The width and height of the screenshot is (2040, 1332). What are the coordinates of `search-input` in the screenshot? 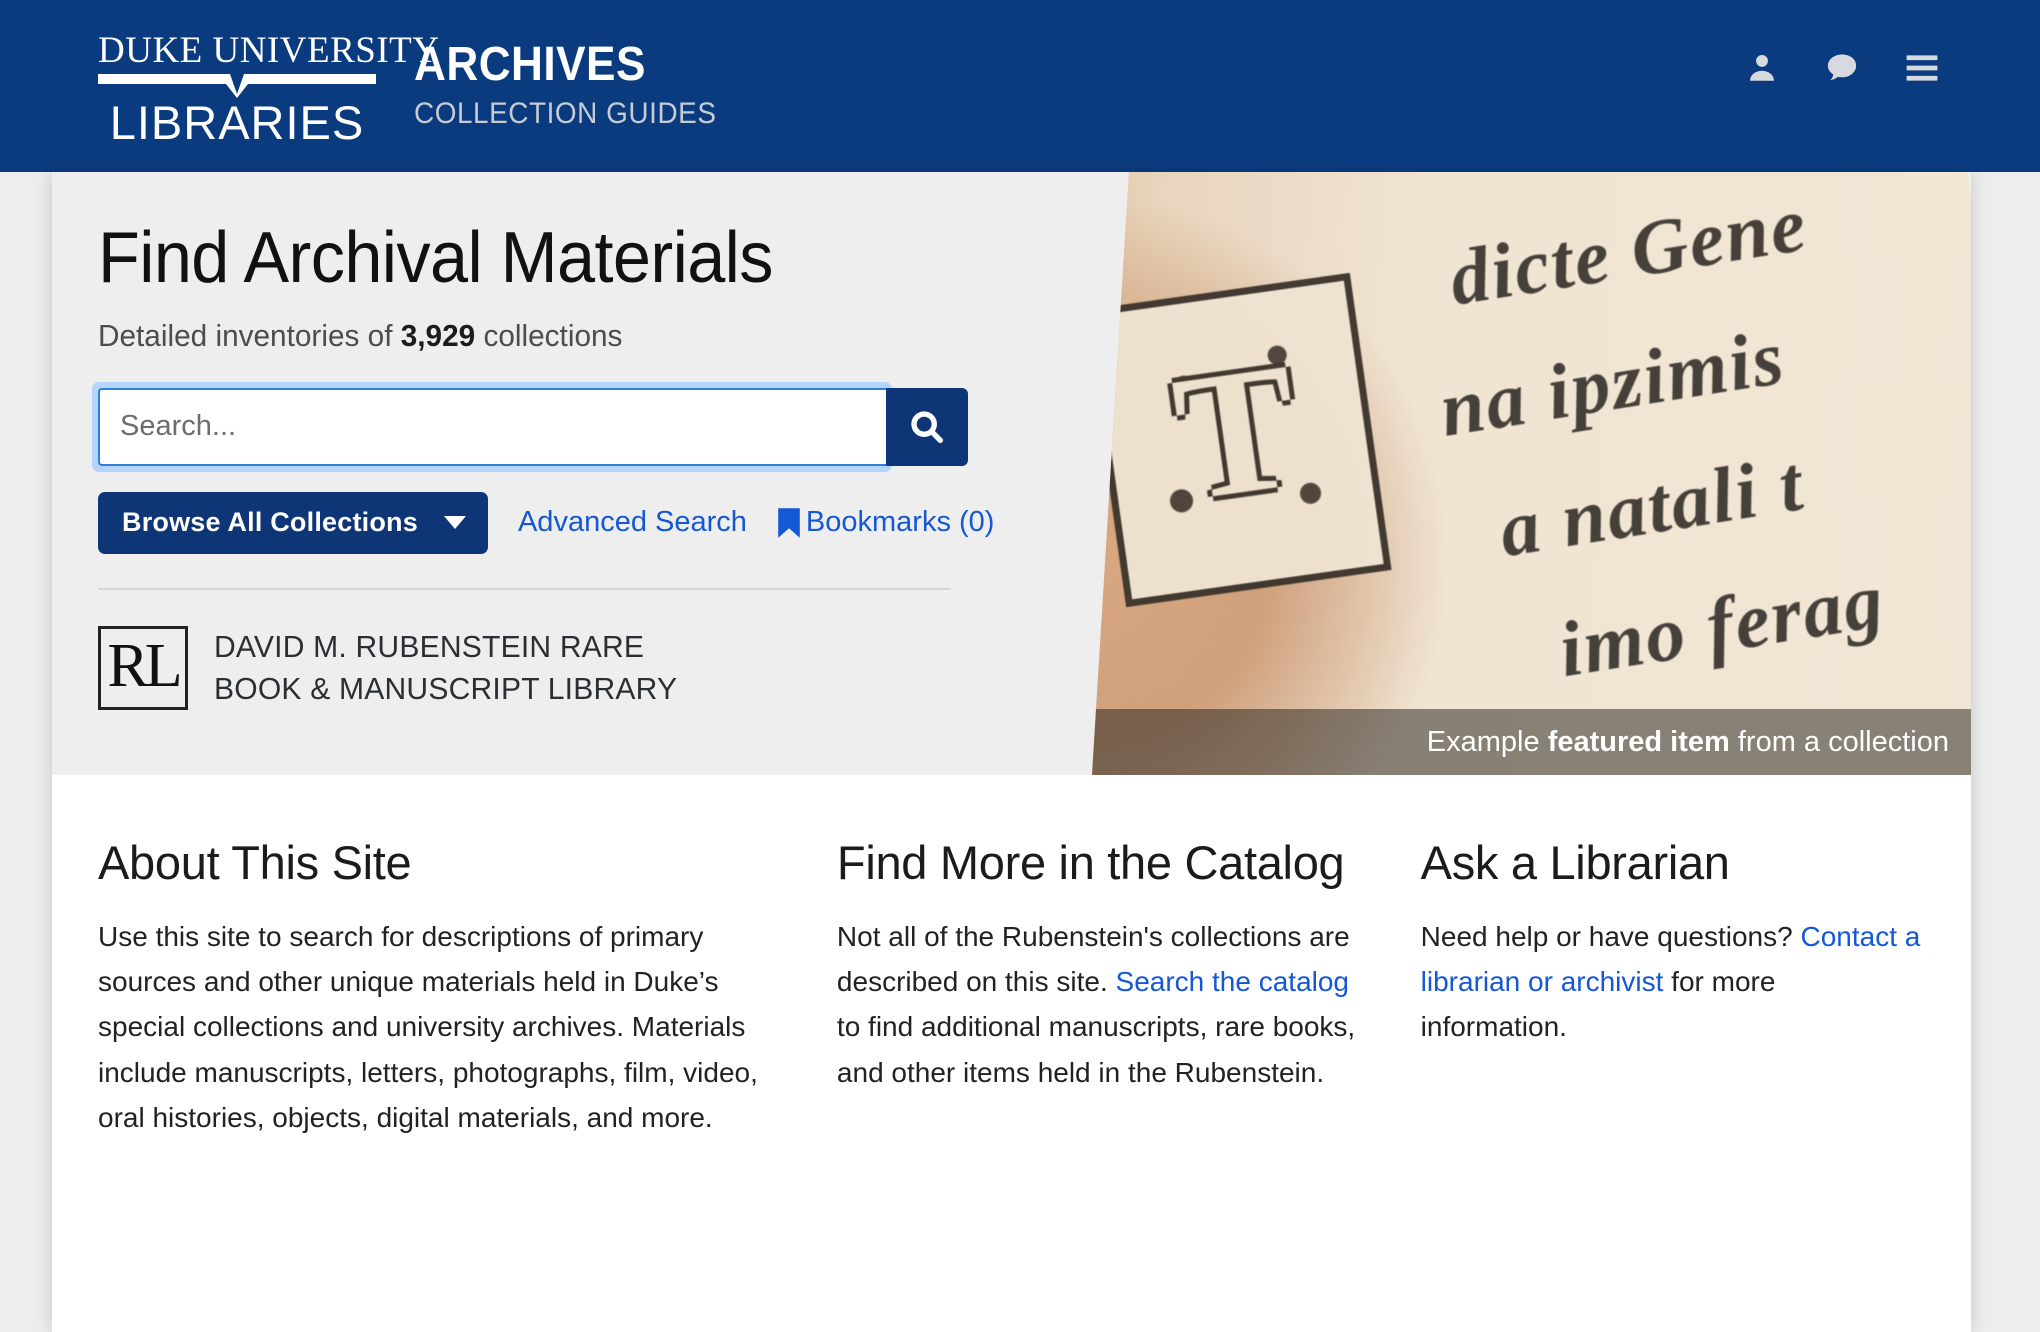 It's located at (492, 426).